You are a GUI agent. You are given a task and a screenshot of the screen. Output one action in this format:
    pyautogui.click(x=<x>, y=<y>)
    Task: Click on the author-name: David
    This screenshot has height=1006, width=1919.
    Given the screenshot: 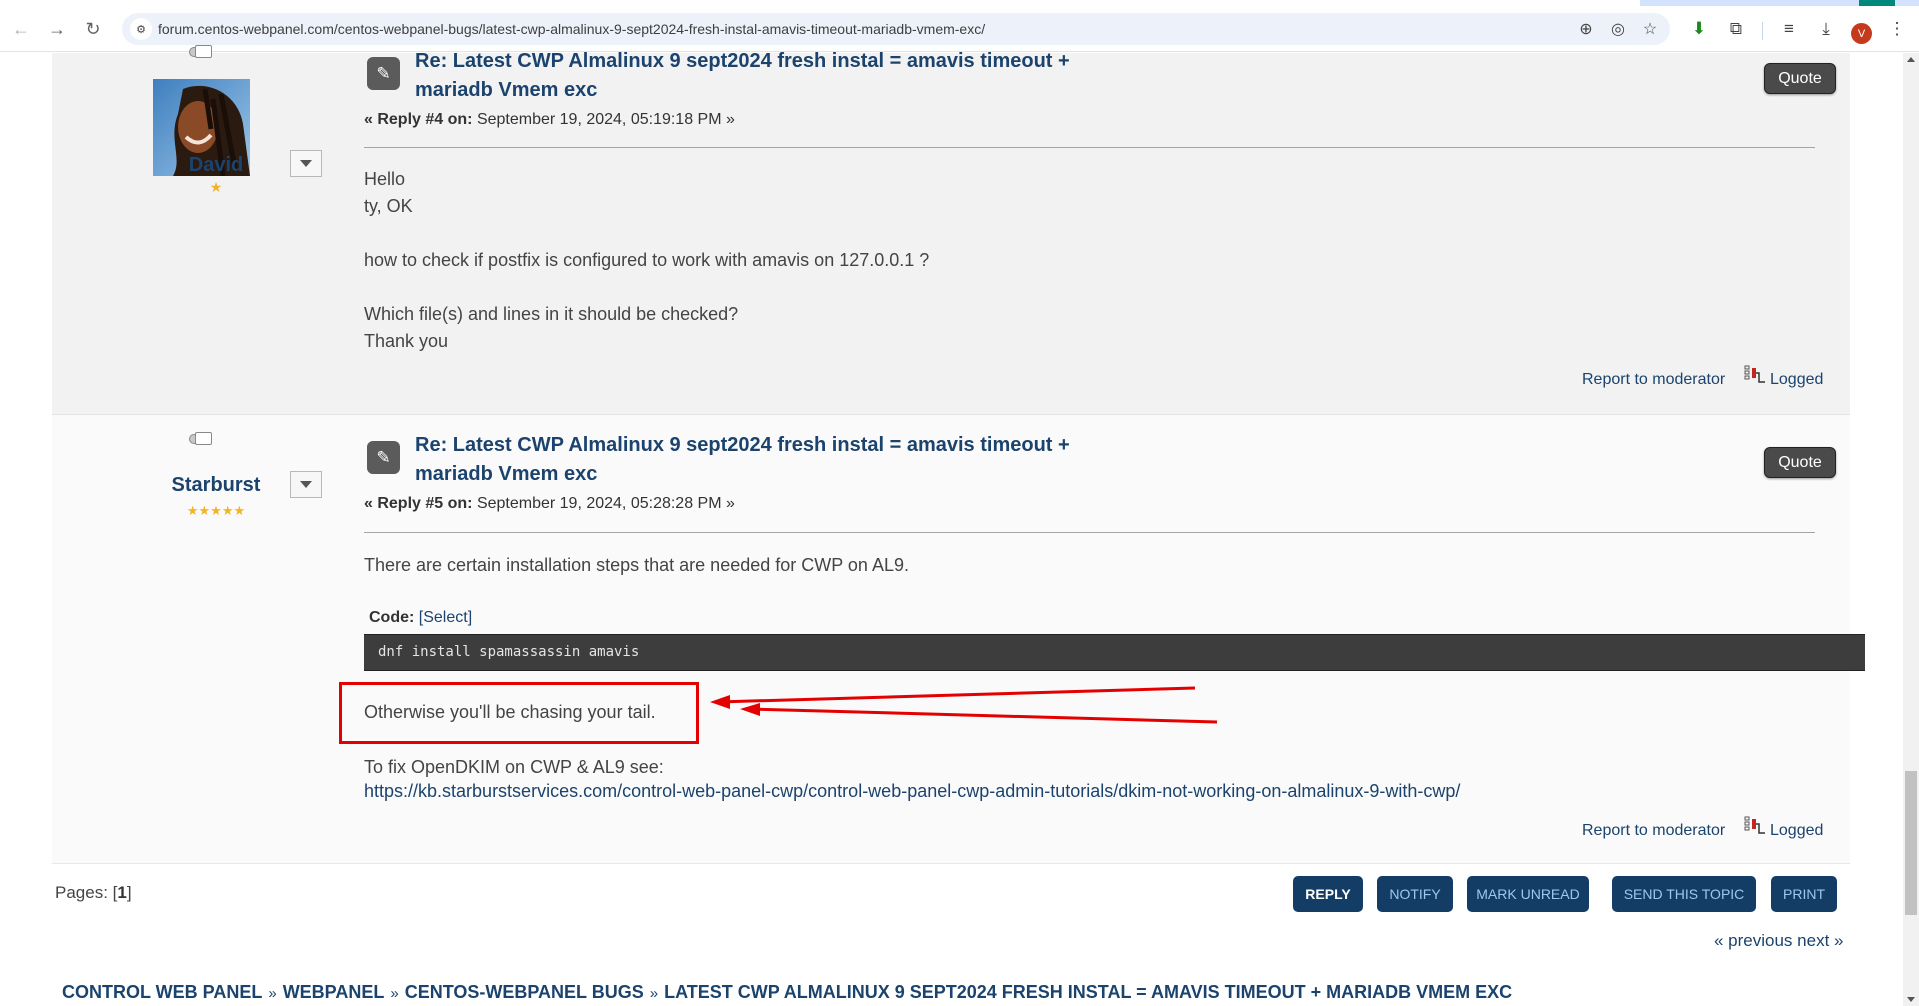 What is the action you would take?
    pyautogui.click(x=216, y=165)
    